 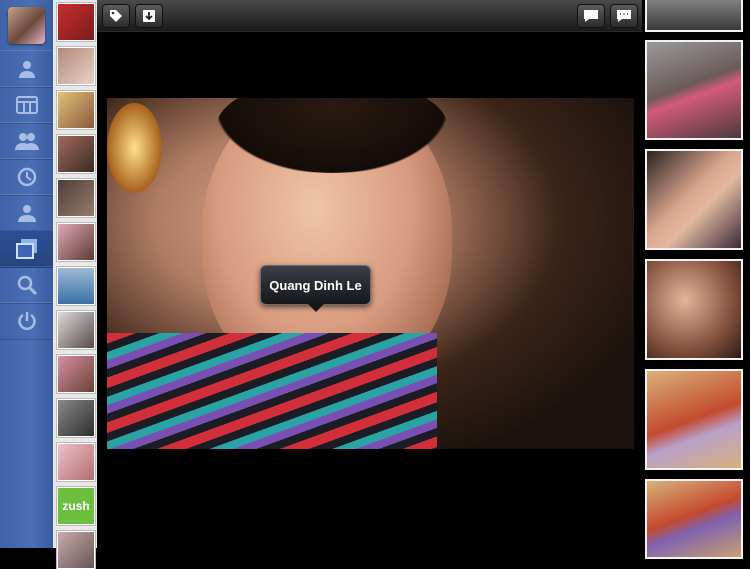 I want to click on nav-item-albums, so click(x=26, y=105).